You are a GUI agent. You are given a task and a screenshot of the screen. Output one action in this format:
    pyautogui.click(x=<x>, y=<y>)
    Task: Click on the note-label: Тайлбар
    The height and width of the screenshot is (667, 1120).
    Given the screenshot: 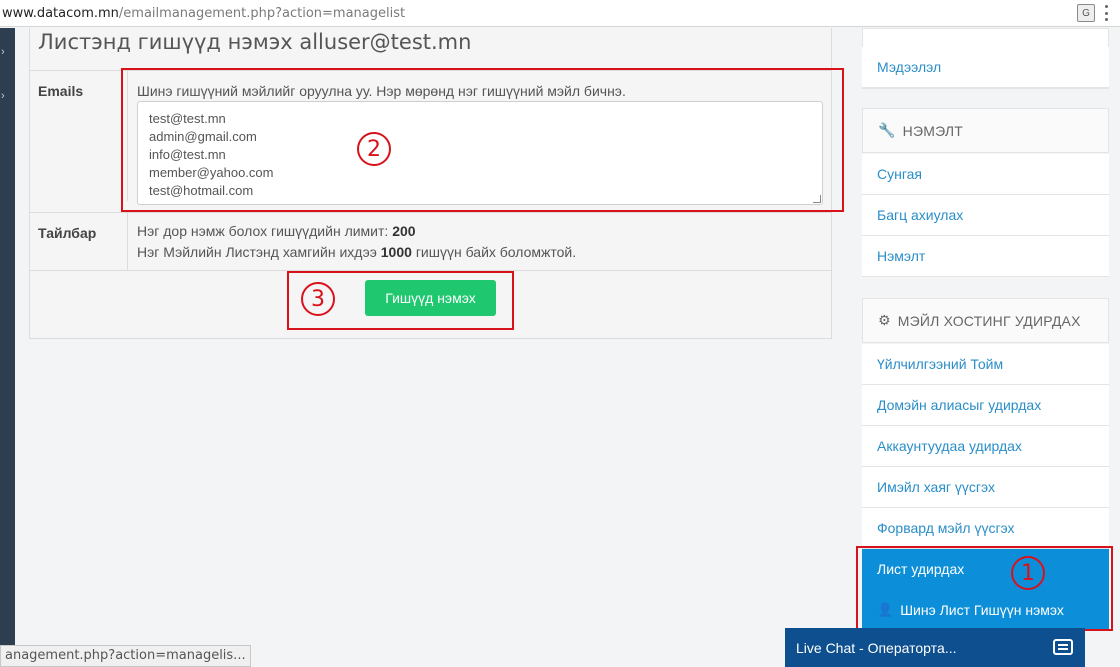 What is the action you would take?
    pyautogui.click(x=79, y=241)
    